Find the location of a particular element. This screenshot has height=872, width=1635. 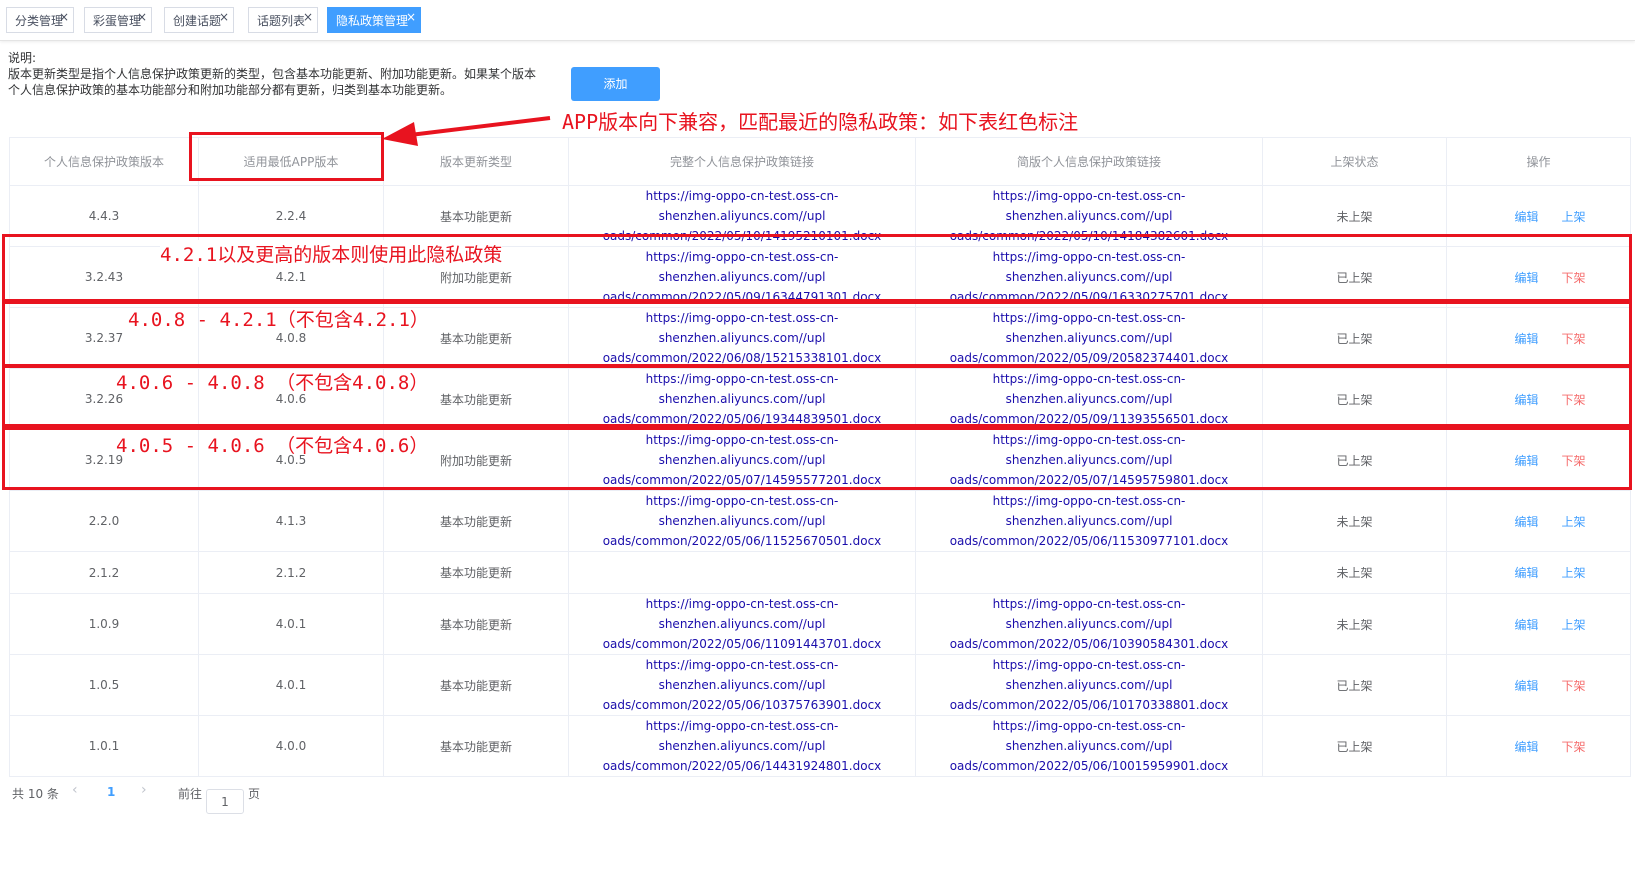

next-page-icon: › is located at coordinates (144, 790).